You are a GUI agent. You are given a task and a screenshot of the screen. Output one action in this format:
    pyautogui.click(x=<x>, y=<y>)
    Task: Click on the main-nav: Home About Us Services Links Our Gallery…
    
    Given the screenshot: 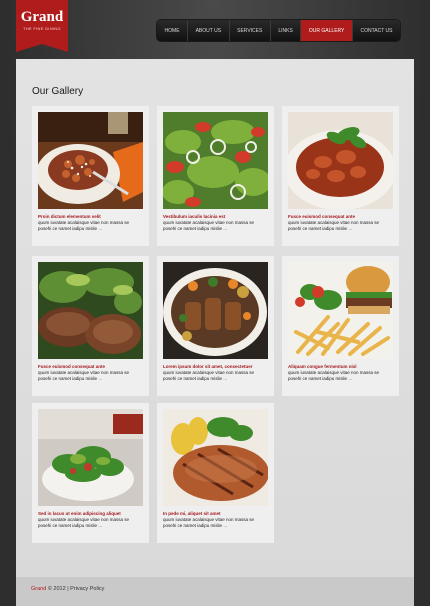 What is the action you would take?
    pyautogui.click(x=278, y=30)
    